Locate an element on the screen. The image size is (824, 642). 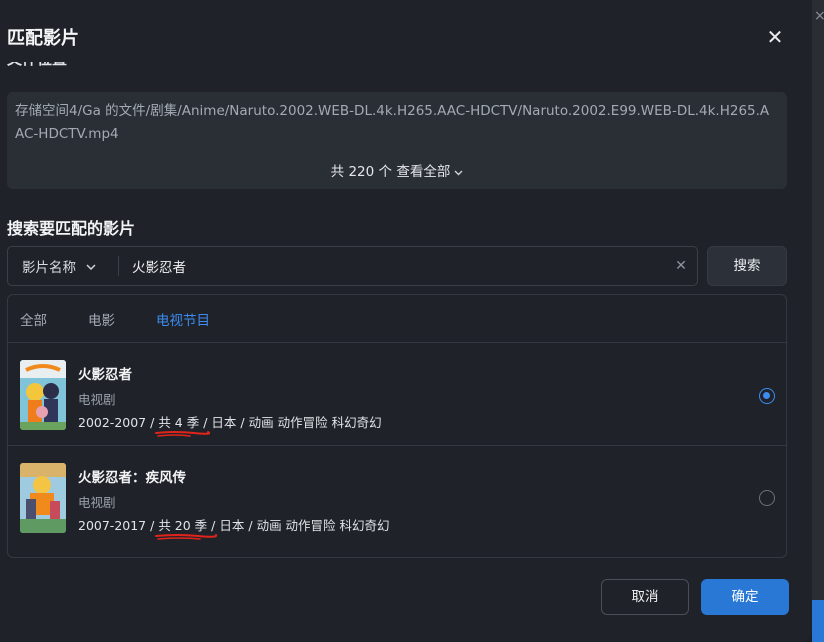
result-title: 火影忍者：疾风传 is located at coordinates (132, 478).